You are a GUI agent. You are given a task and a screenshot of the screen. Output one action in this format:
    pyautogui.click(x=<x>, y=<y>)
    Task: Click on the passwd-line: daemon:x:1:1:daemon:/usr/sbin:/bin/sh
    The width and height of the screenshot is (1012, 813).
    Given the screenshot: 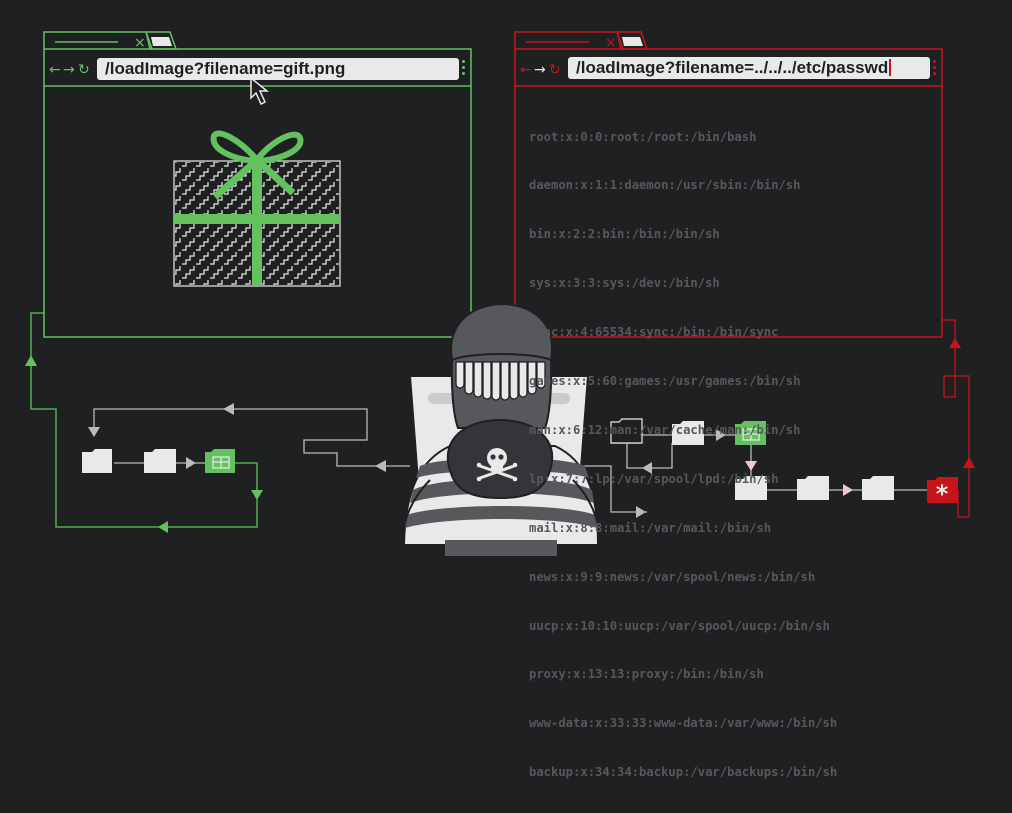 What is the action you would take?
    pyautogui.click(x=665, y=185)
    